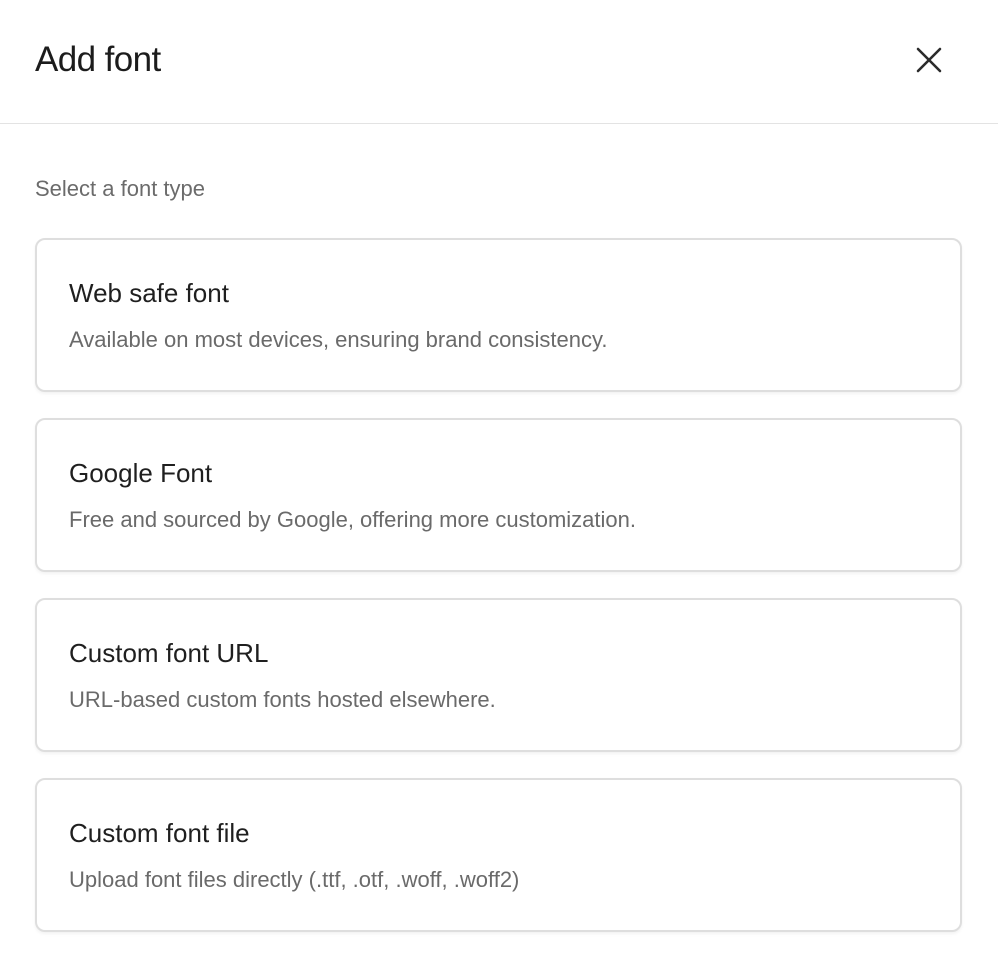  I want to click on dialog-header: Add font, so click(499, 62).